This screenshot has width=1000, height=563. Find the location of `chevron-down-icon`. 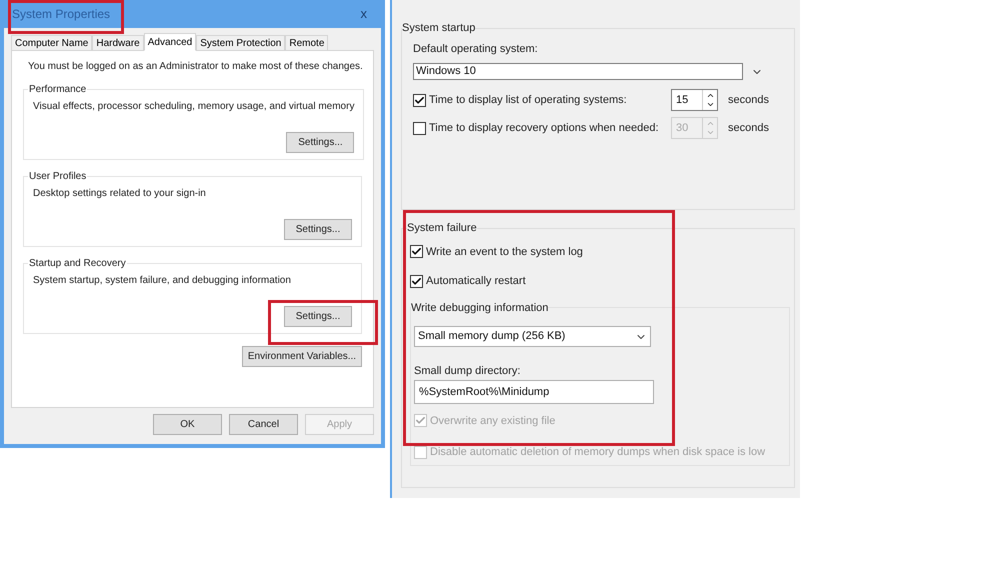

chevron-down-icon is located at coordinates (710, 104).